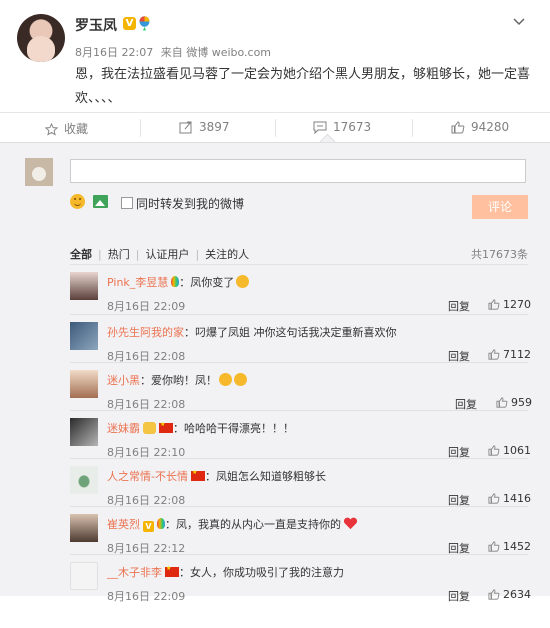 This screenshot has width=550, height=628. What do you see at coordinates (517, 450) in the screenshot?
I see `comment-like-count: 1061` at bounding box center [517, 450].